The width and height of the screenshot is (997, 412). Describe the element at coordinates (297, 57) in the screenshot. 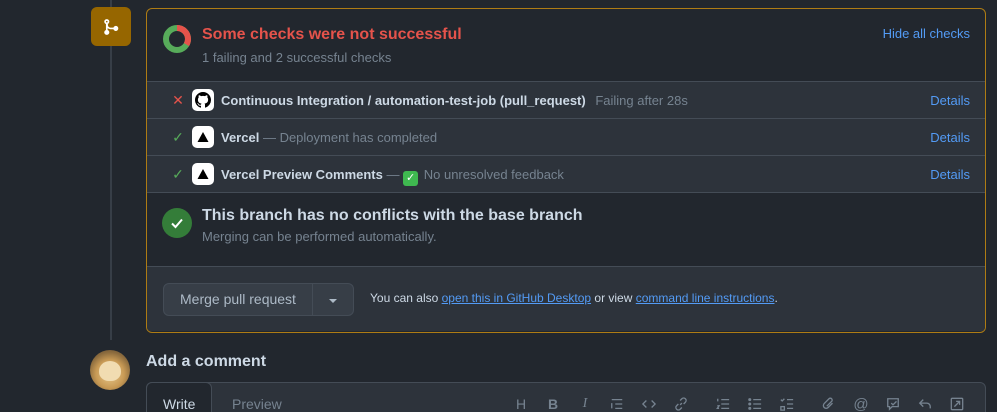

I see `checks-status-subtitle: 1 failing and 2 successful checks` at that location.